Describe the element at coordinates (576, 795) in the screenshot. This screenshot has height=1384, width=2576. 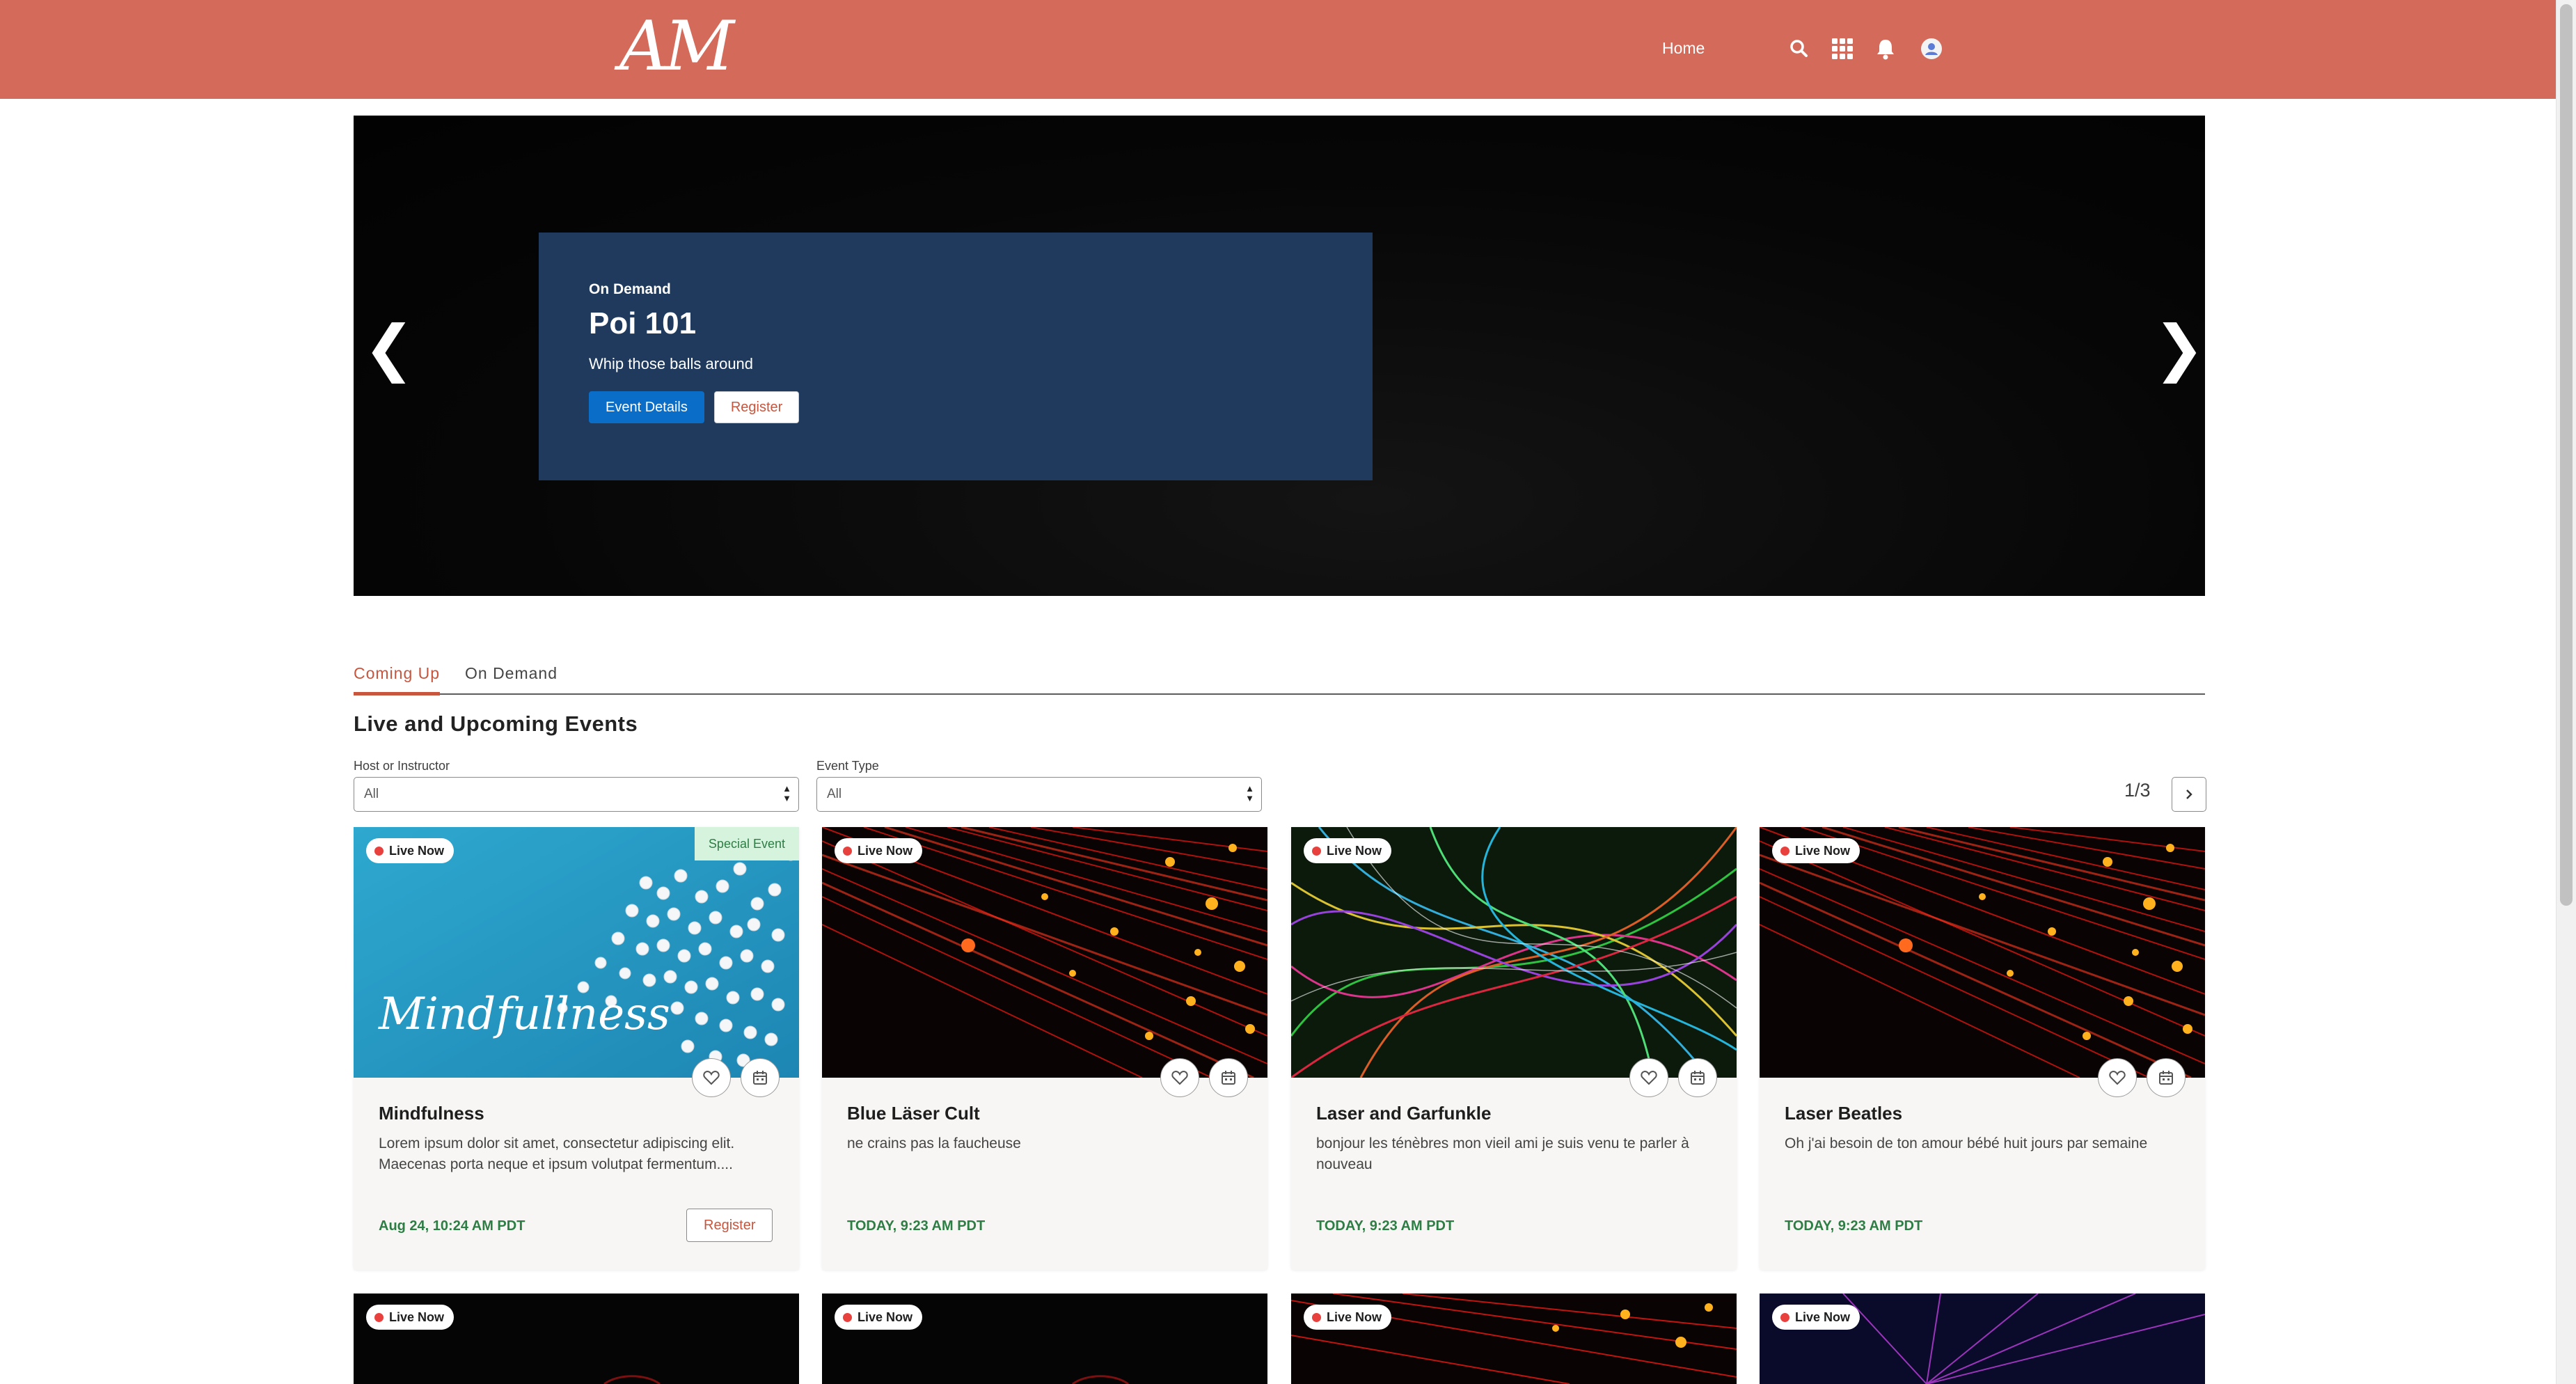
I see `host-filter-select: All ▲ ▼` at that location.